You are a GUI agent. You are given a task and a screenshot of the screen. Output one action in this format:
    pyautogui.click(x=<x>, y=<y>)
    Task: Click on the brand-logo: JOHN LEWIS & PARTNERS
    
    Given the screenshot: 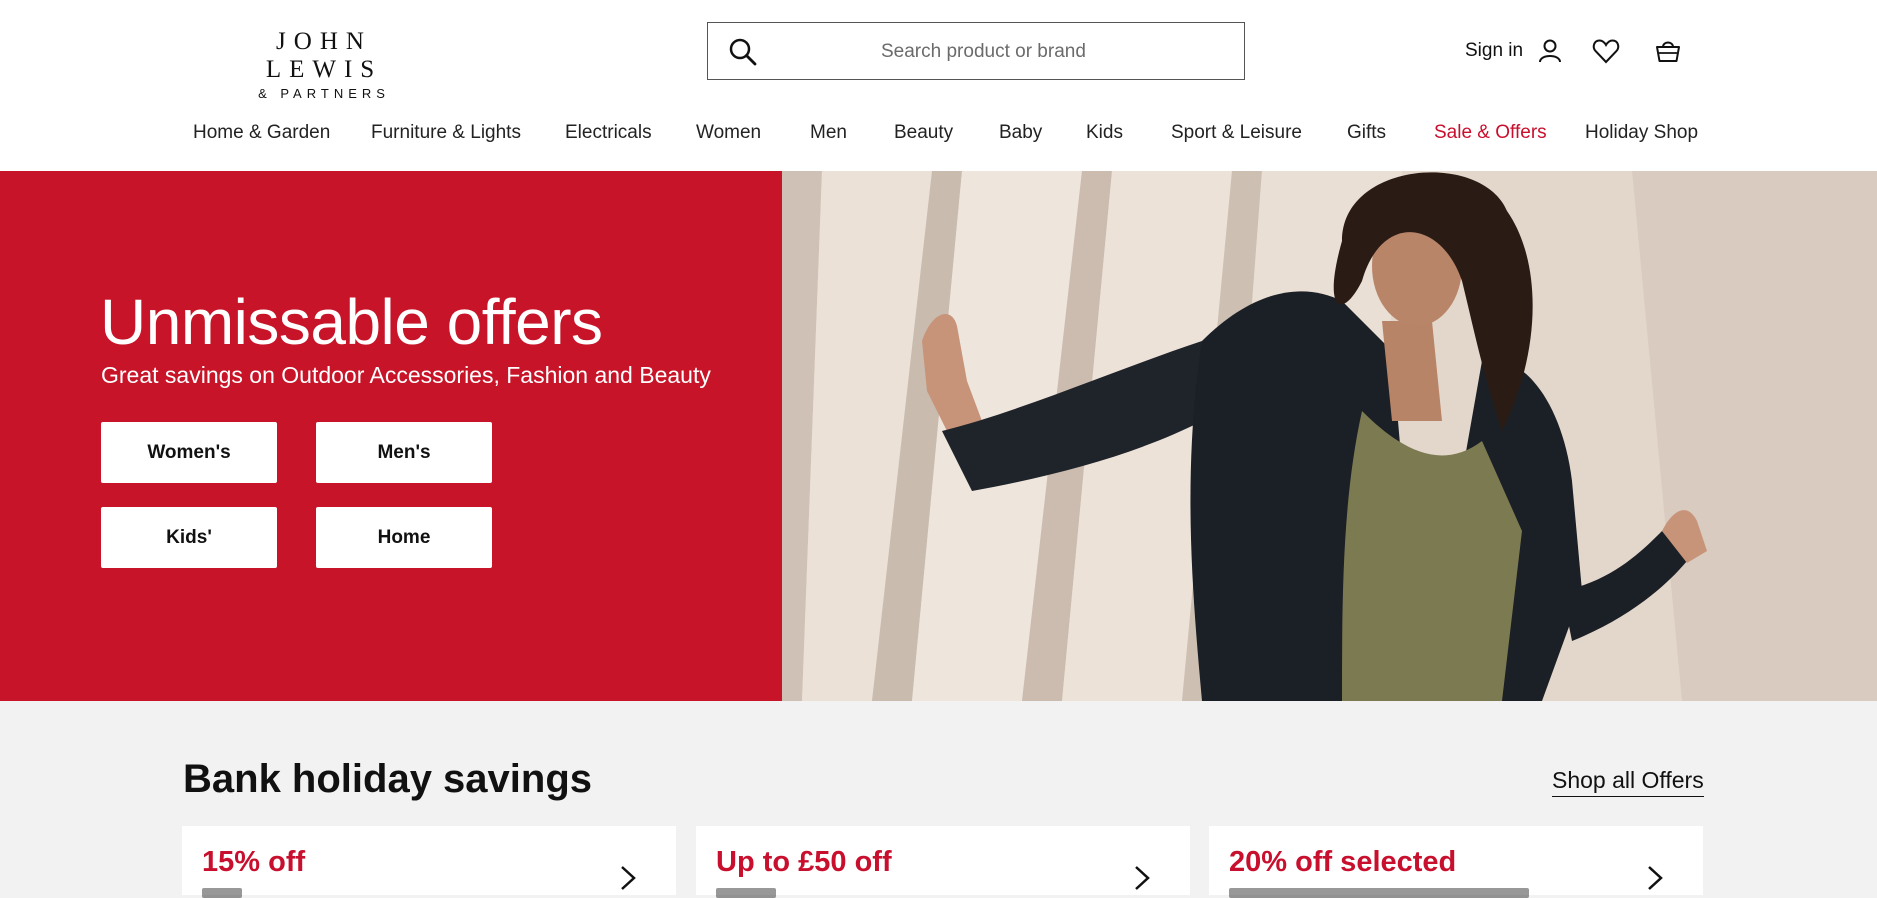 What is the action you would take?
    pyautogui.click(x=324, y=65)
    